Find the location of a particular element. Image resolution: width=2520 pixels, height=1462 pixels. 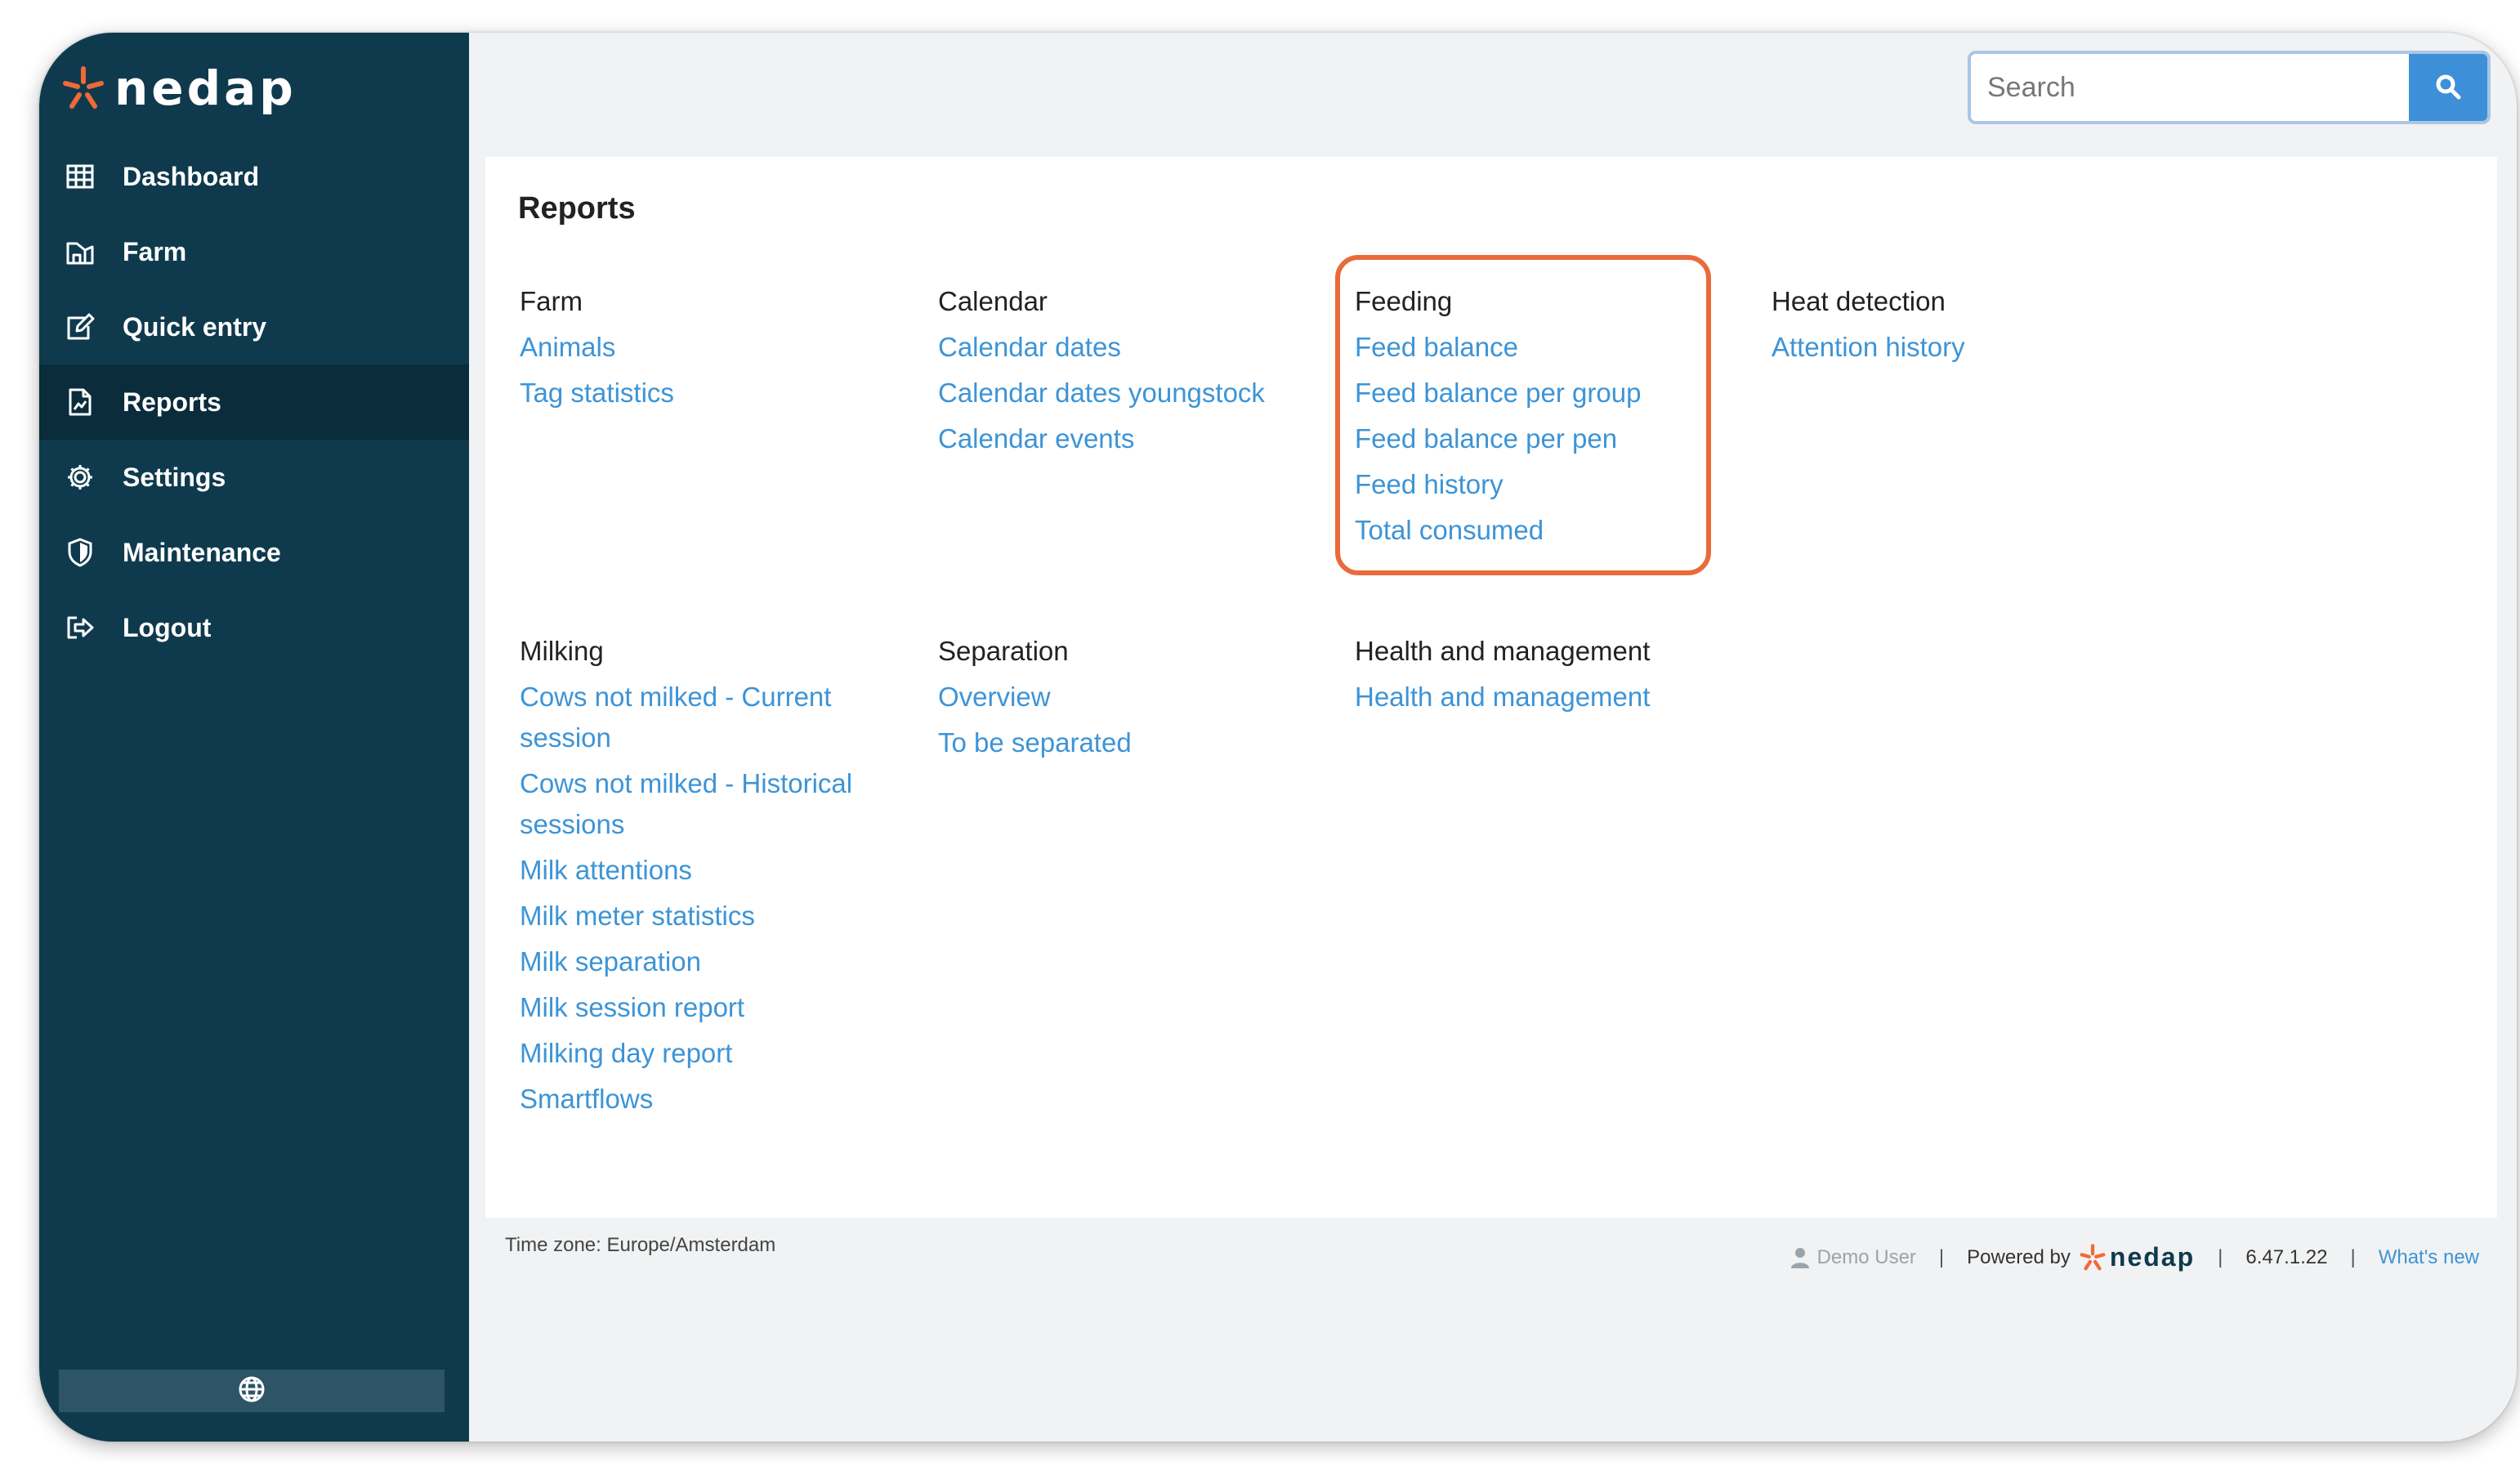

group-heading: Separation is located at coordinates (1003, 651).